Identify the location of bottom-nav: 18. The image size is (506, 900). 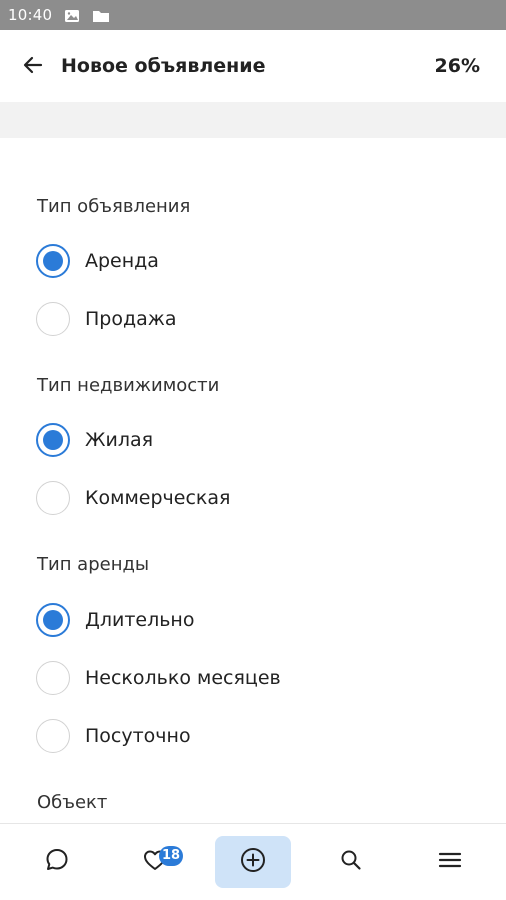
(253, 861).